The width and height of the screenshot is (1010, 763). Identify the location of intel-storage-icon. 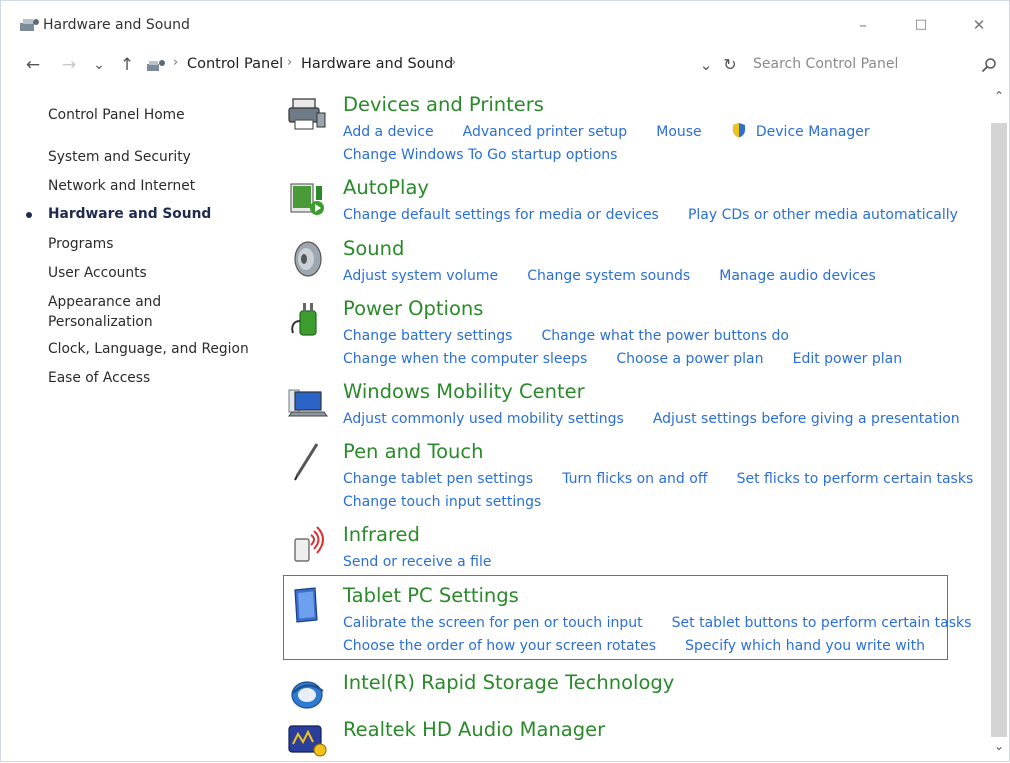
(307, 695).